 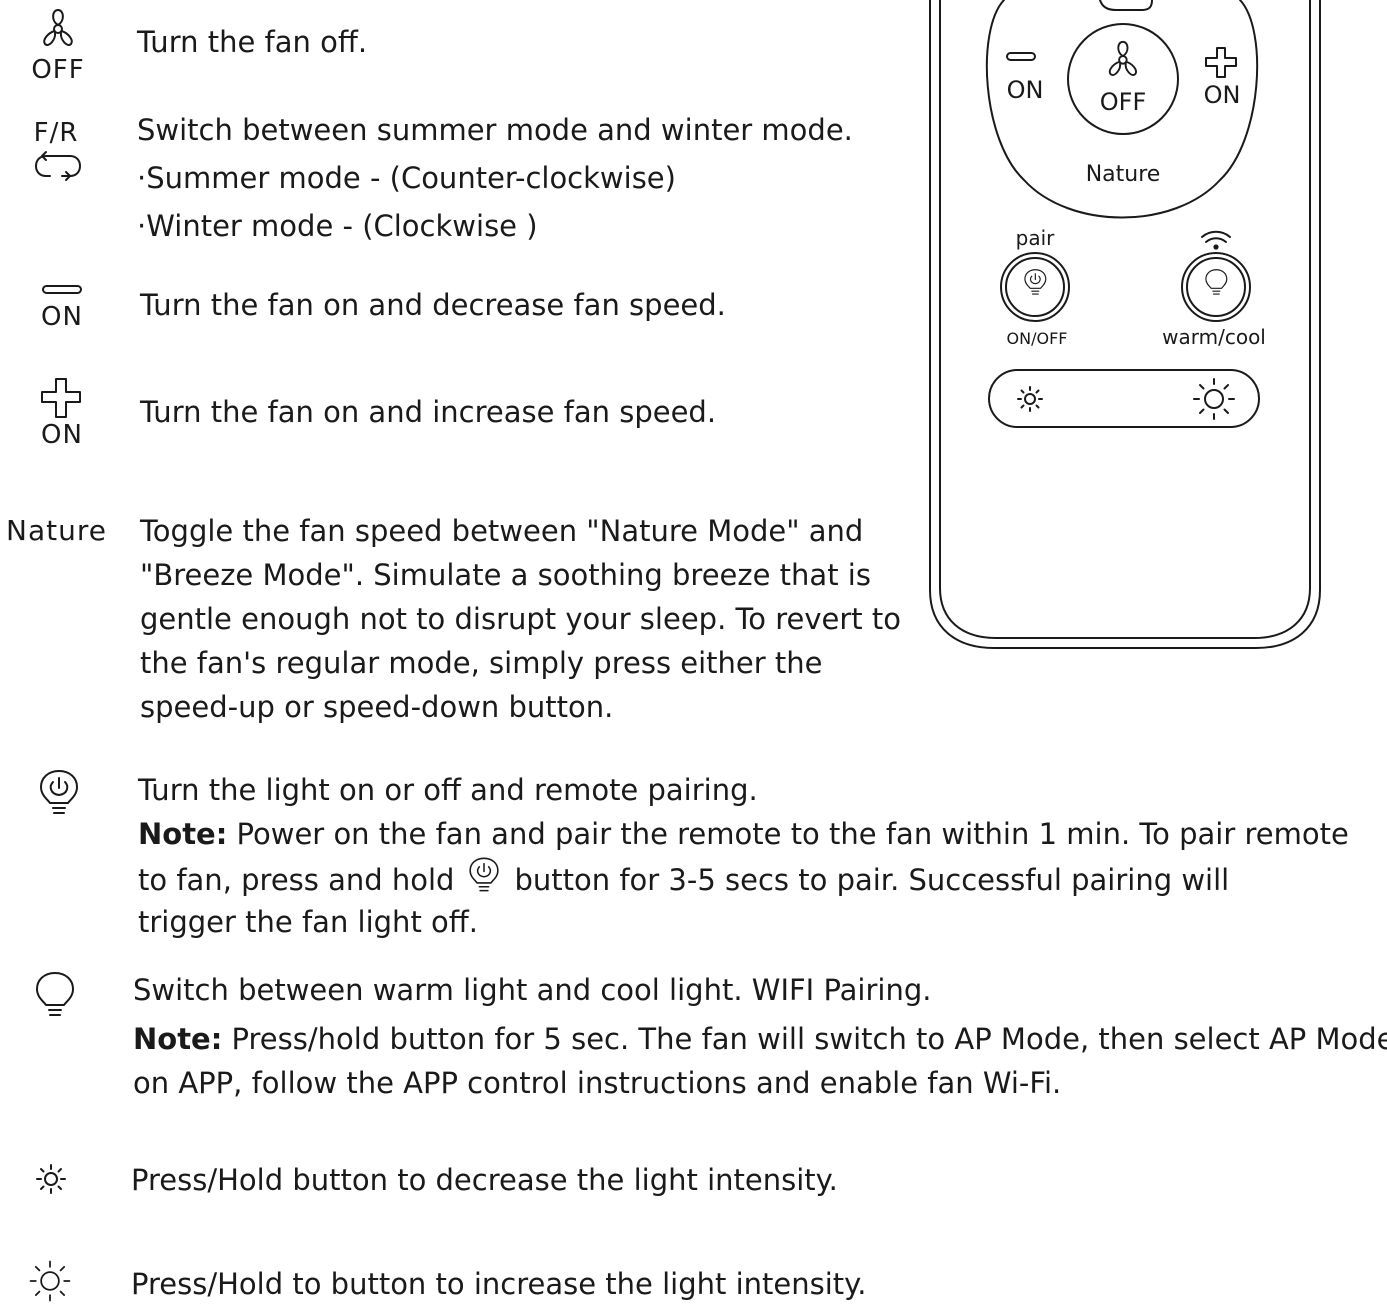 What do you see at coordinates (1035, 287) in the screenshot?
I see `remote-light-power-button` at bounding box center [1035, 287].